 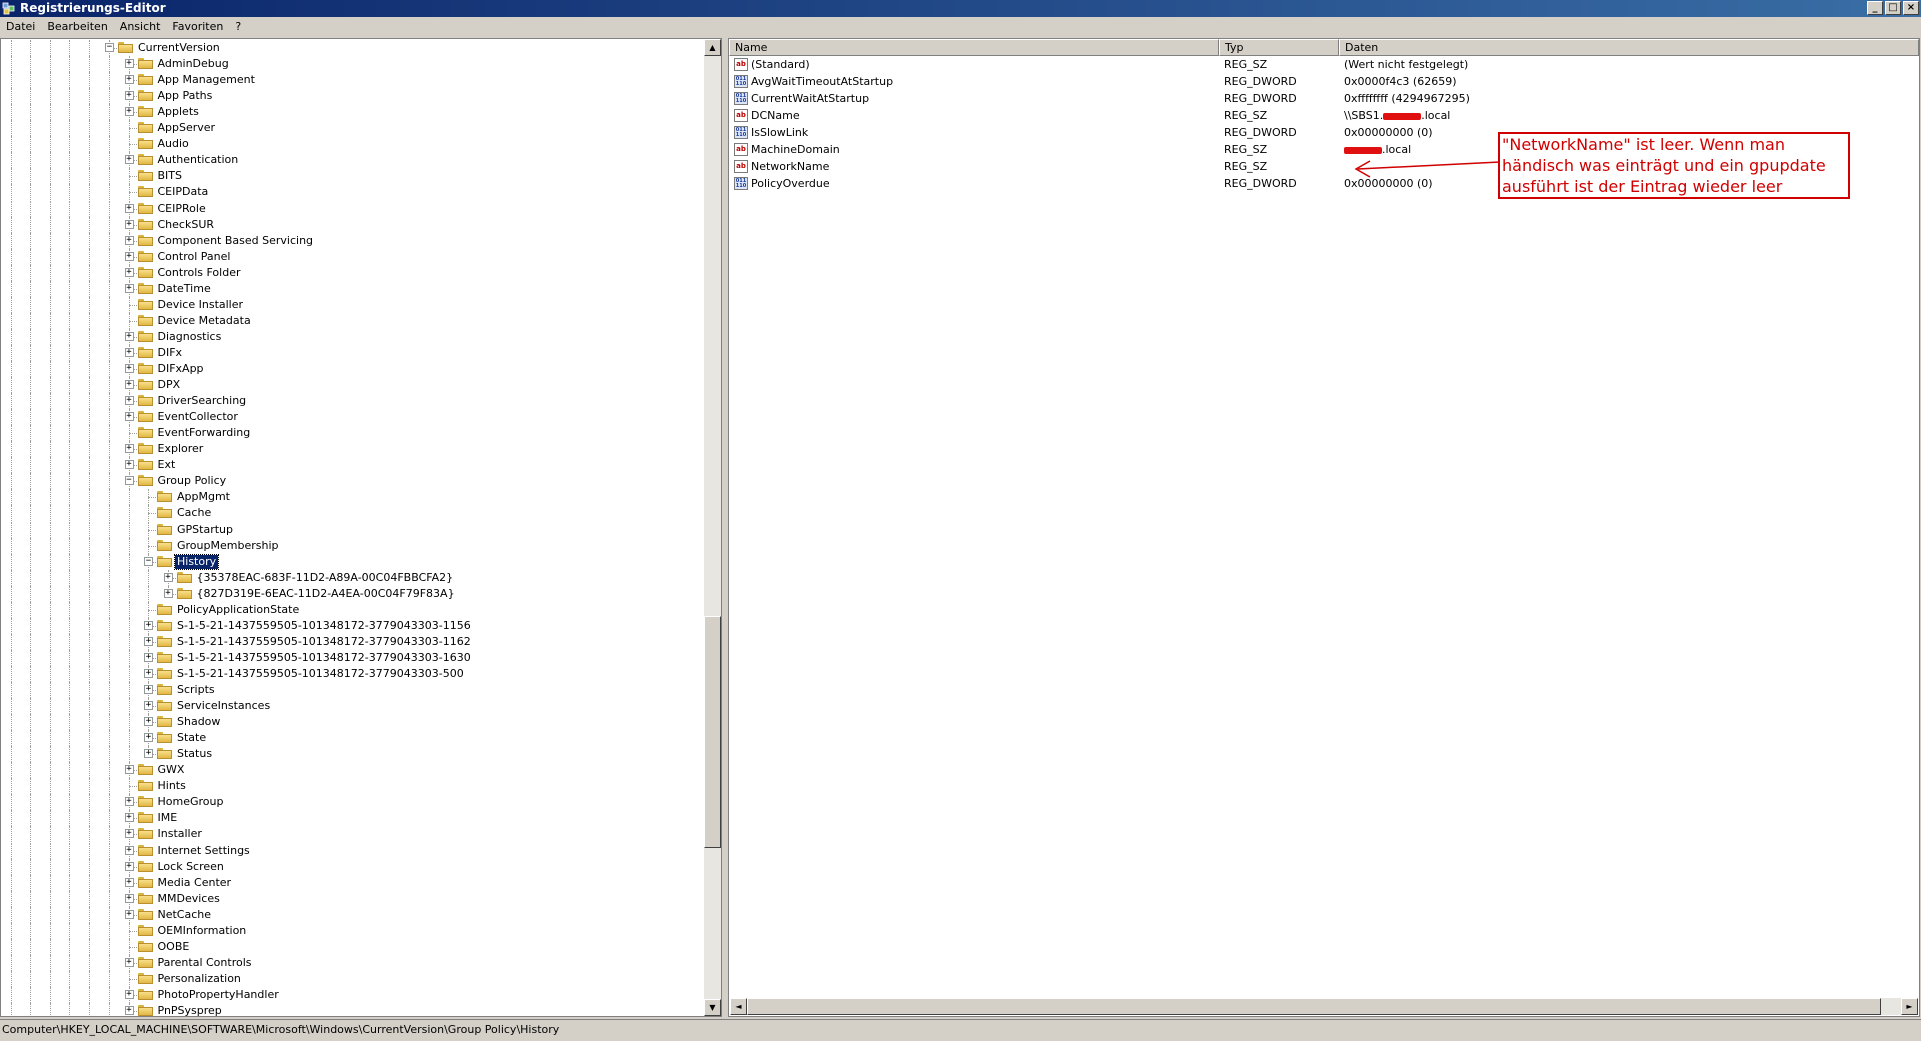 I want to click on column-header-name: Name, so click(x=974, y=47).